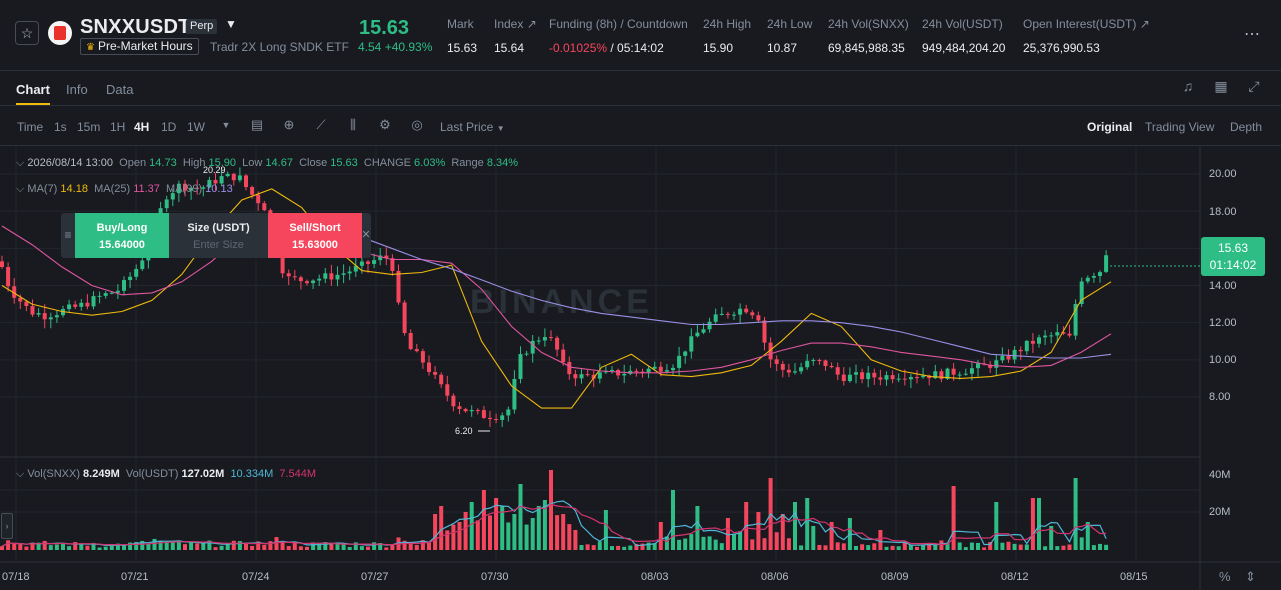 This screenshot has height=590, width=1281. Describe the element at coordinates (33, 89) in the screenshot. I see `tab-chart: Chart` at that location.